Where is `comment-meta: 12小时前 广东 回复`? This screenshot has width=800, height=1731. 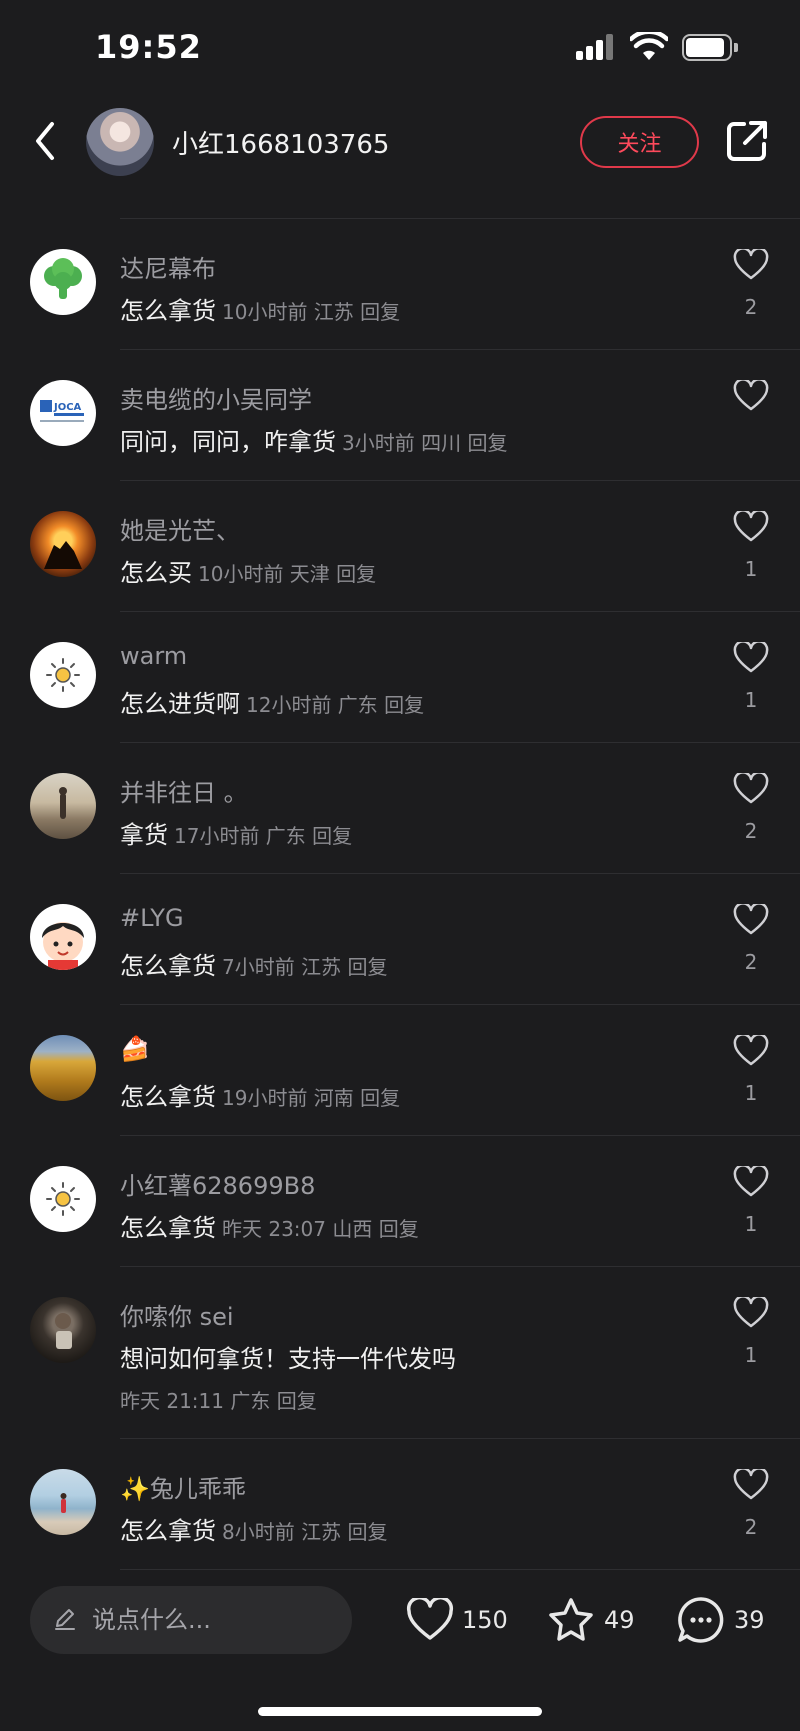 comment-meta: 12小时前 广东 回复 is located at coordinates (335, 705).